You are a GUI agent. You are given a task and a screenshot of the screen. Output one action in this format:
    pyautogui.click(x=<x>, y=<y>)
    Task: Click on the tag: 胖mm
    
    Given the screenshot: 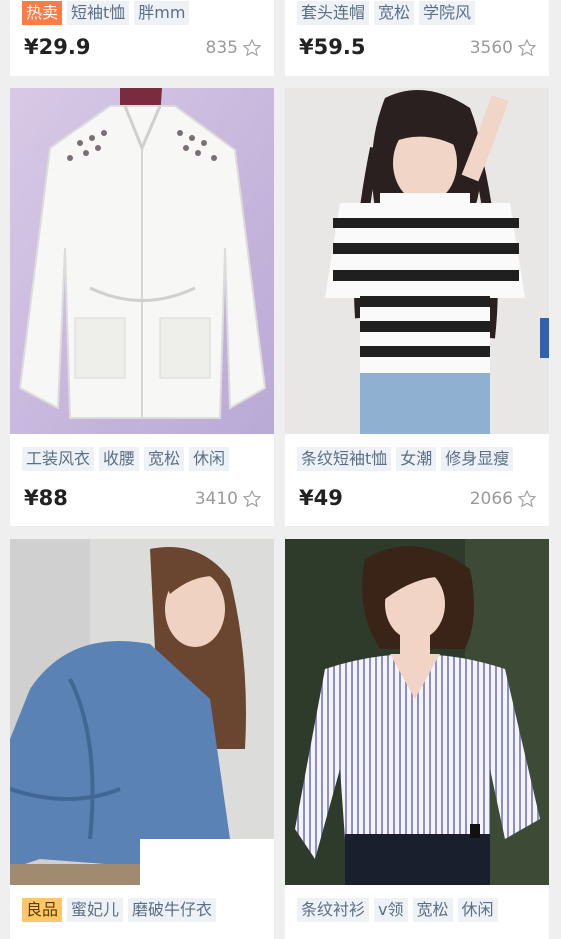 What is the action you would take?
    pyautogui.click(x=162, y=13)
    